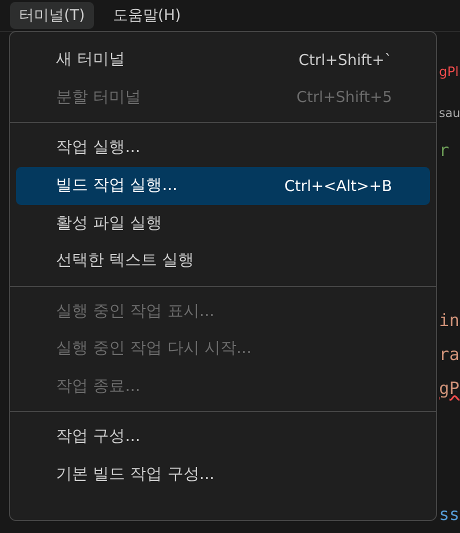 The height and width of the screenshot is (533, 460). Describe the element at coordinates (444, 151) in the screenshot. I see `code-text: r` at that location.